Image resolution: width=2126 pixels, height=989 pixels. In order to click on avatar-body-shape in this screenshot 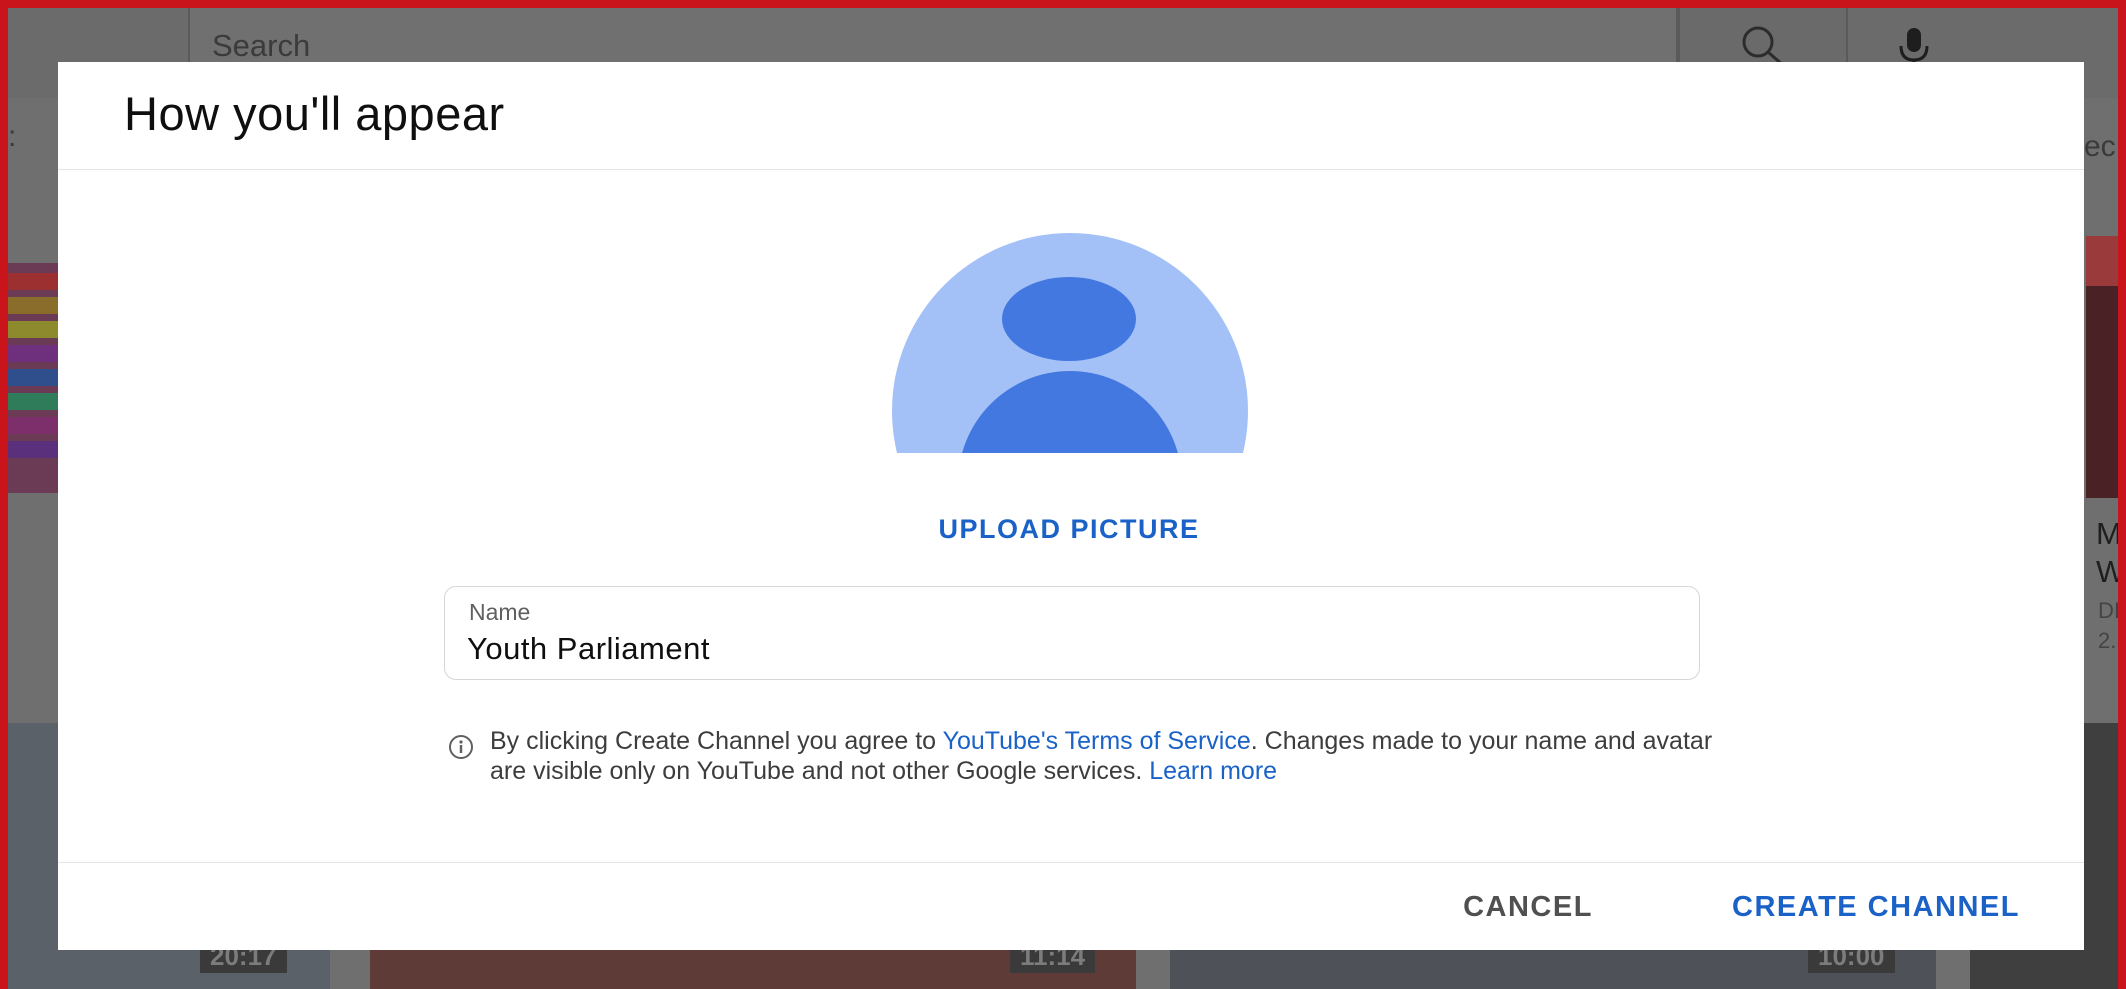, I will do `click(1070, 412)`.